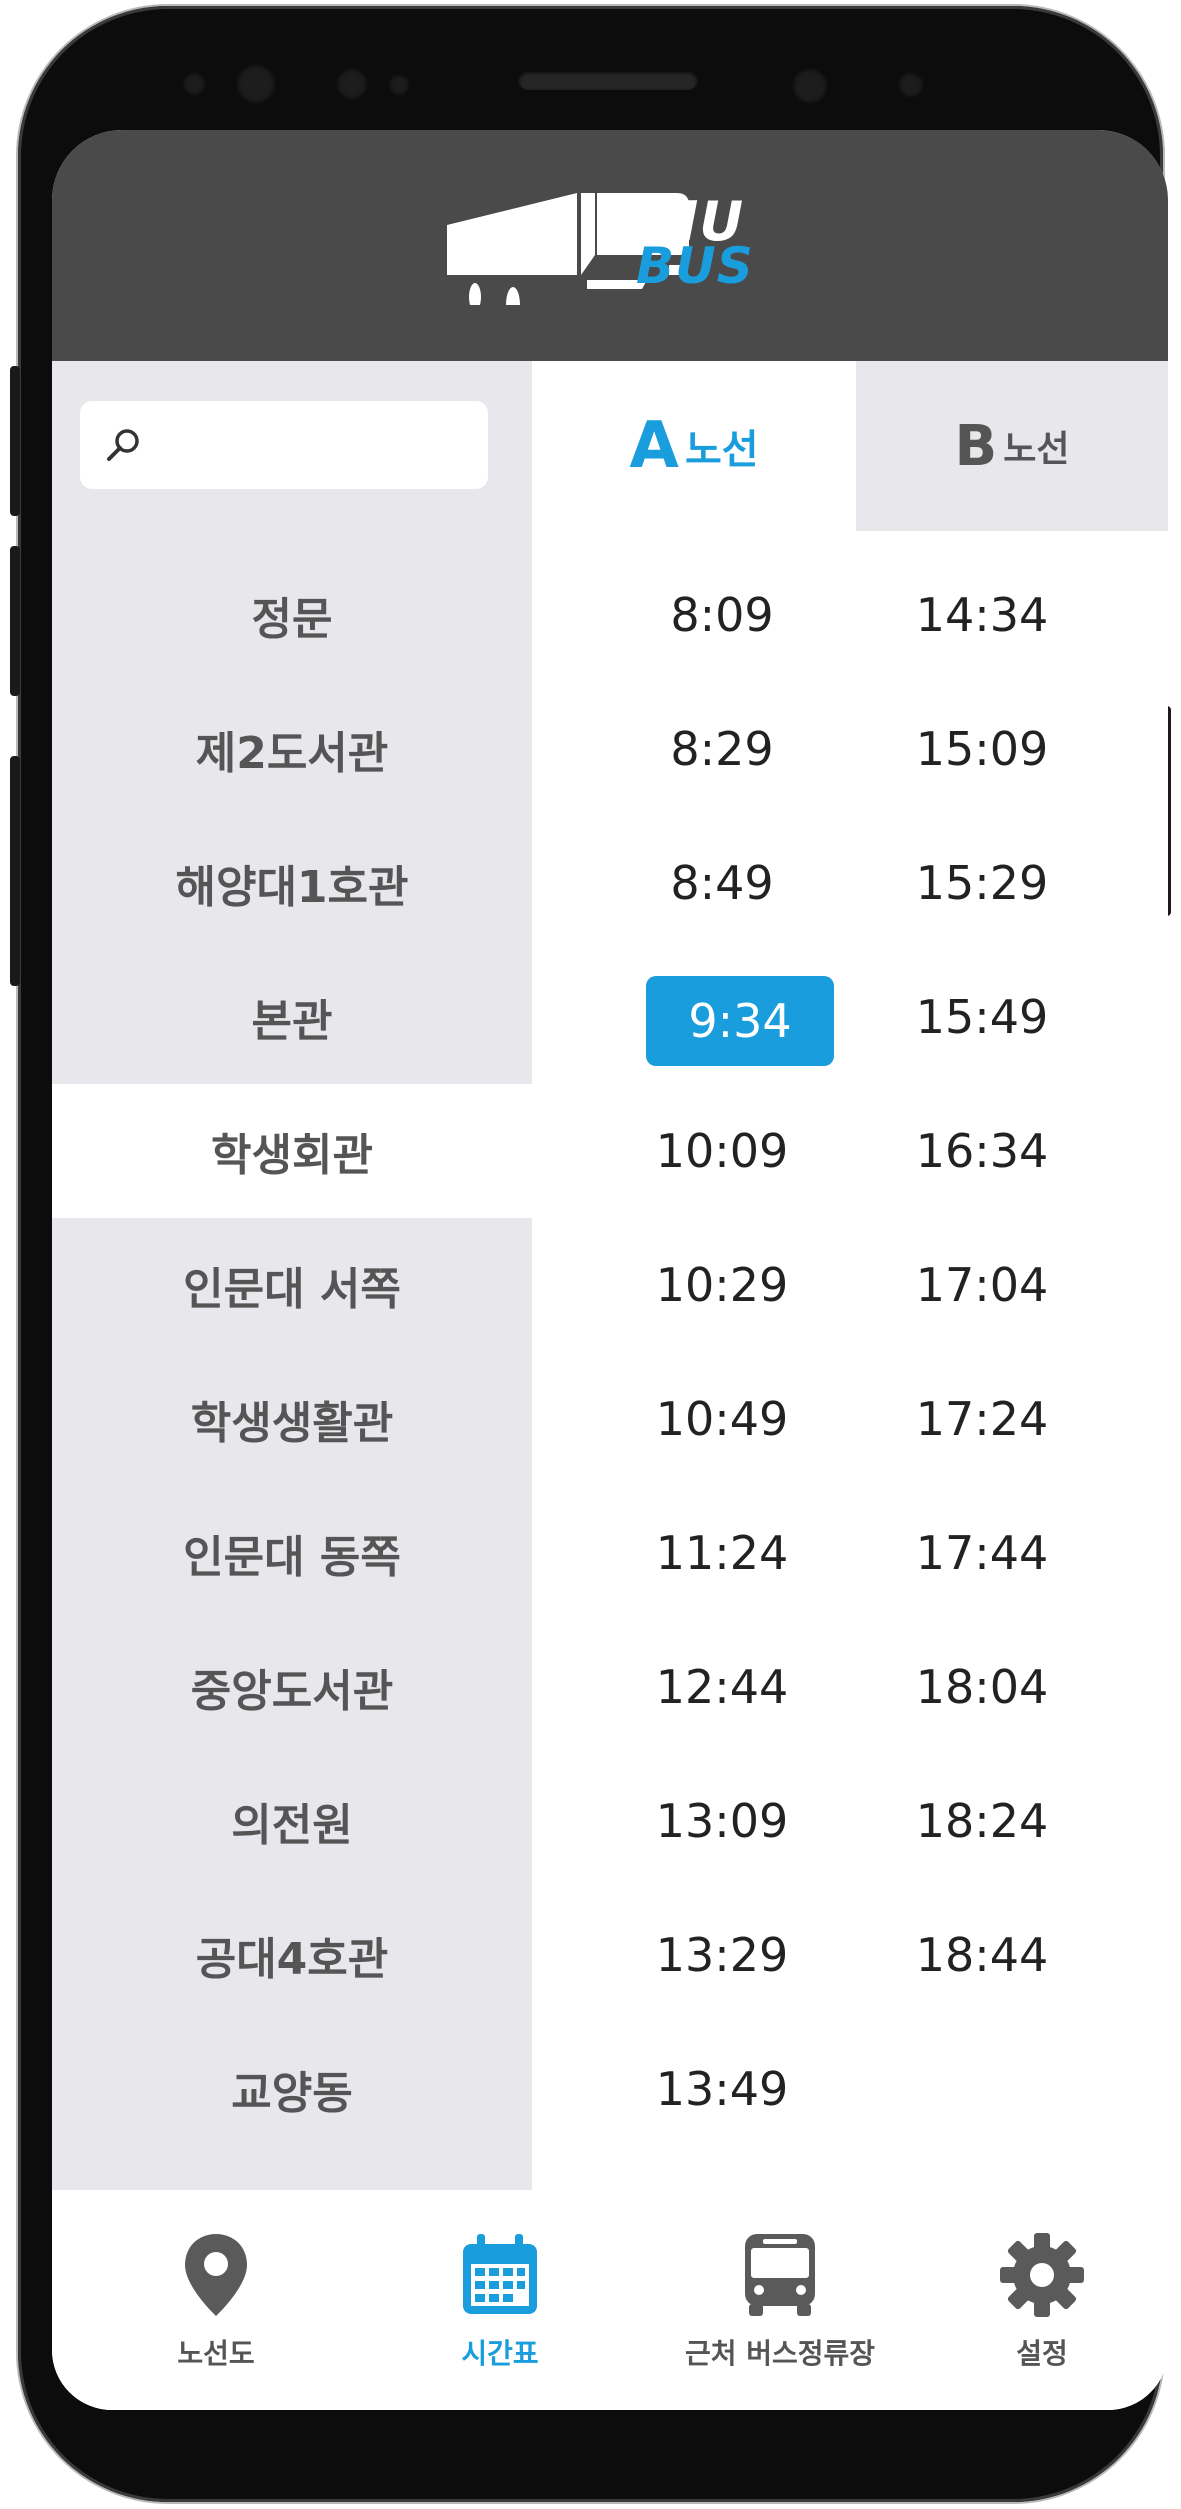  Describe the element at coordinates (292, 1687) in the screenshot. I see `stop-item: 중앙도서관` at that location.